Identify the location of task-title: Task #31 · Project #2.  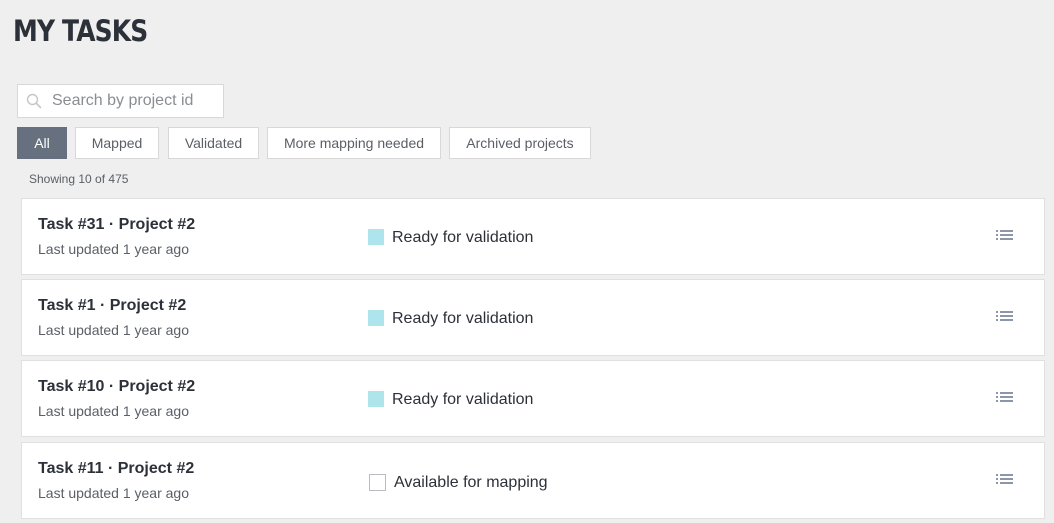
(116, 225).